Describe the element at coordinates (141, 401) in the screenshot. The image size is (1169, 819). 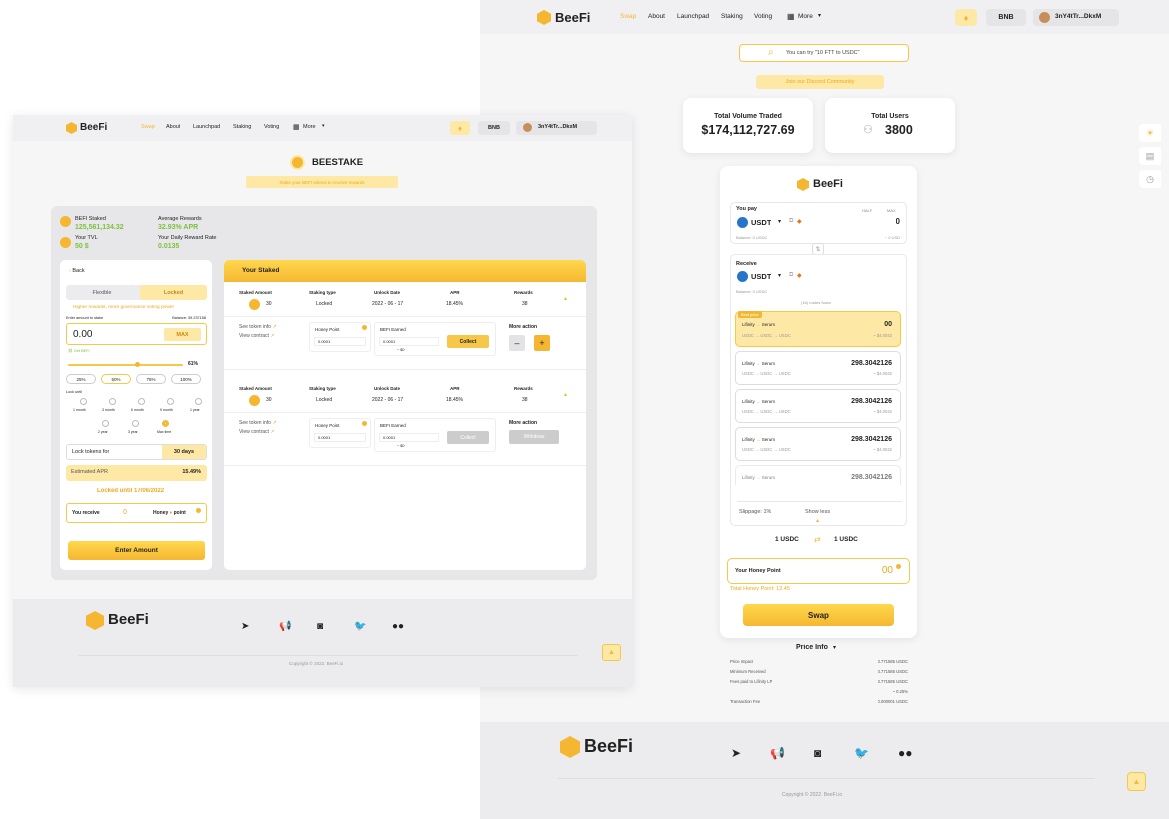
I see `radio-6-month` at that location.